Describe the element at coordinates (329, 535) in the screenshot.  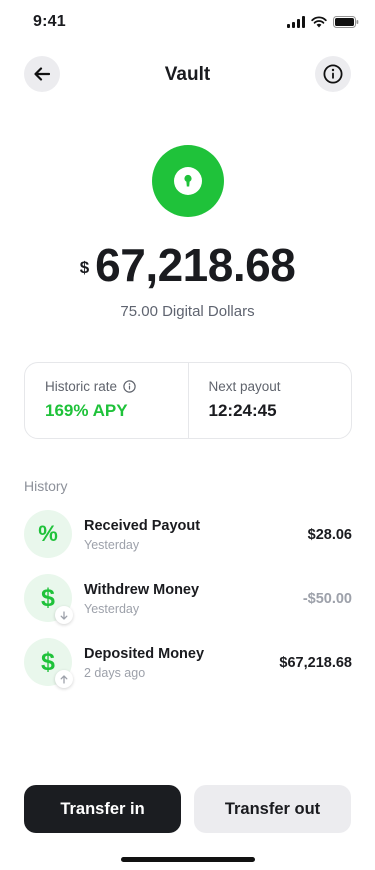
I see `history-item-amount: $28.06` at that location.